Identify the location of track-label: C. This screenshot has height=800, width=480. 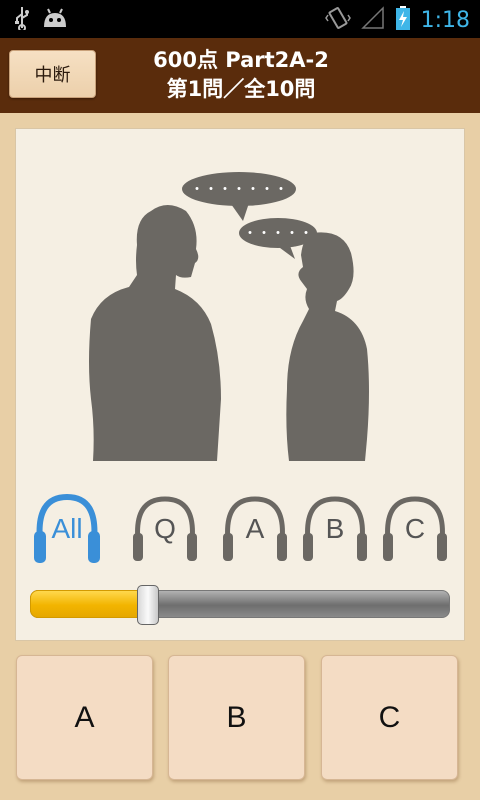
(415, 528).